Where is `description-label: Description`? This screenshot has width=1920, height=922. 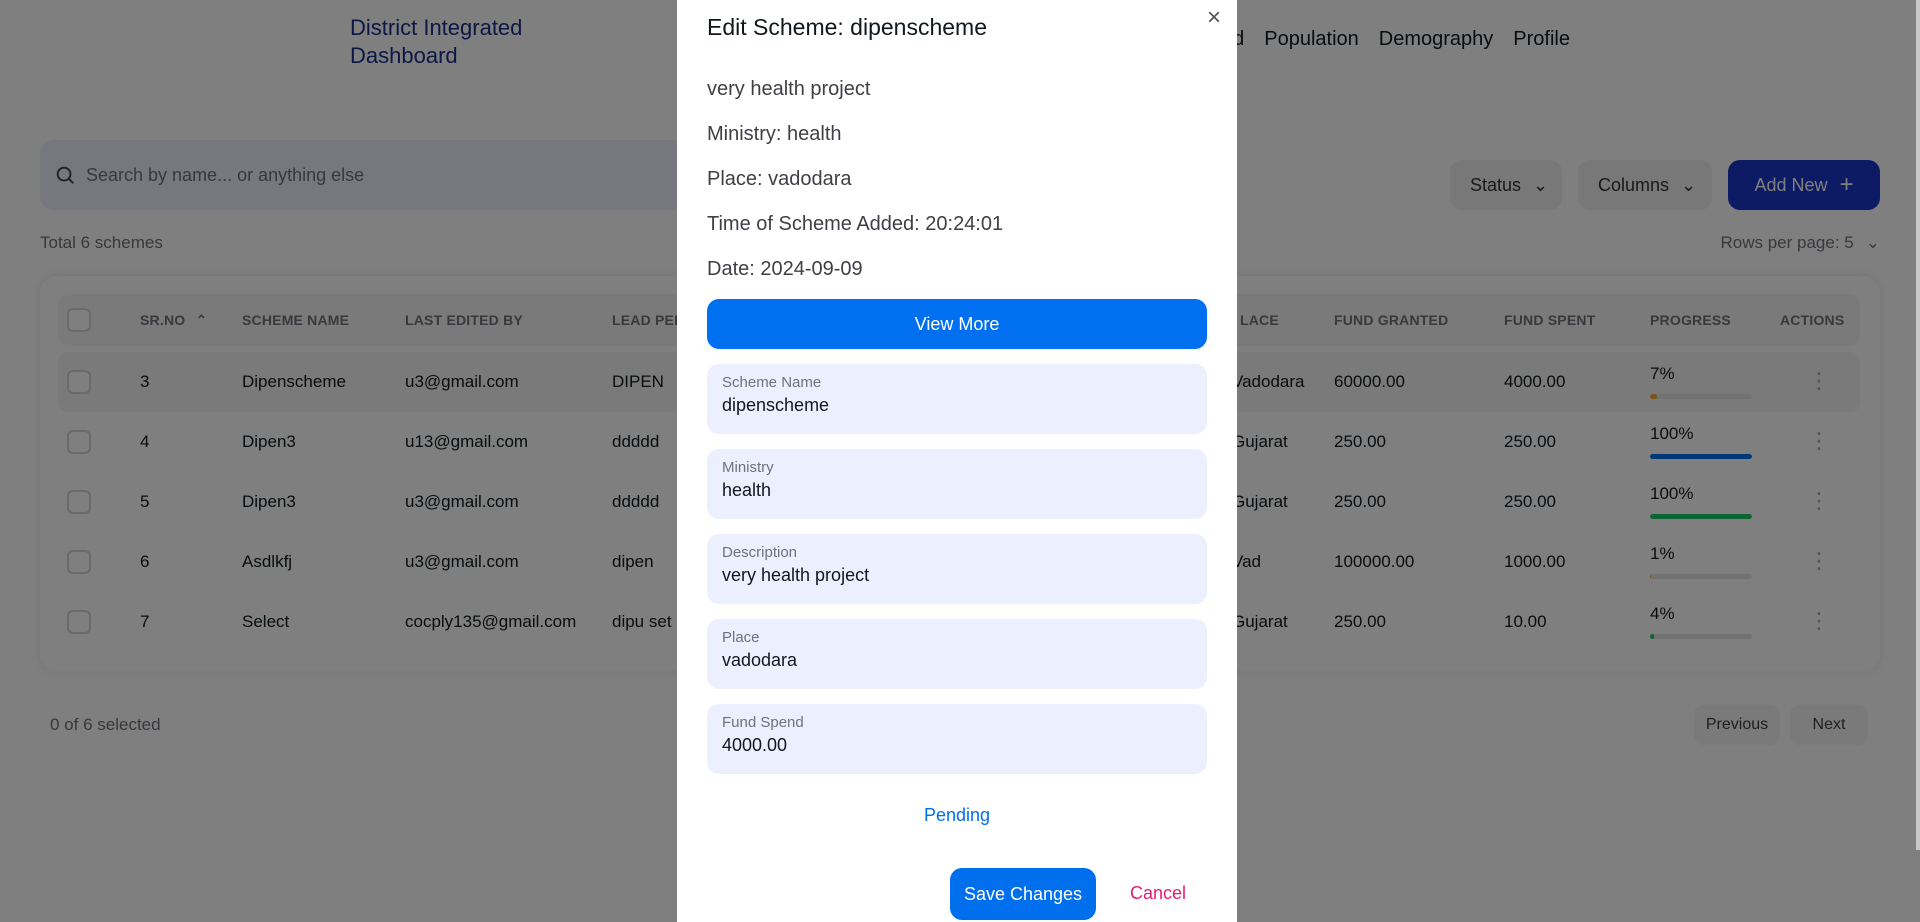 description-label: Description is located at coordinates (760, 552).